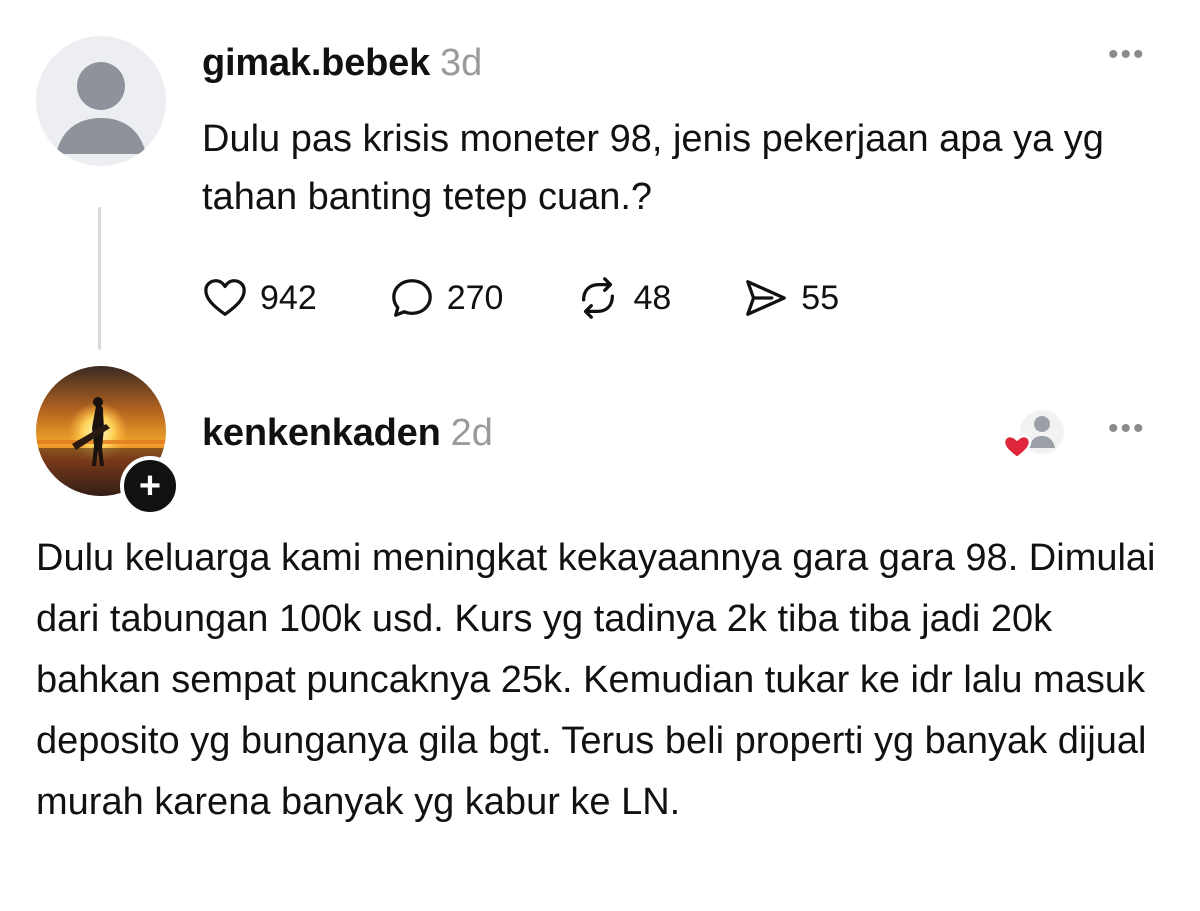 Image resolution: width=1200 pixels, height=911 pixels. I want to click on reply-header: kenkenkaden 2d, so click(347, 433).